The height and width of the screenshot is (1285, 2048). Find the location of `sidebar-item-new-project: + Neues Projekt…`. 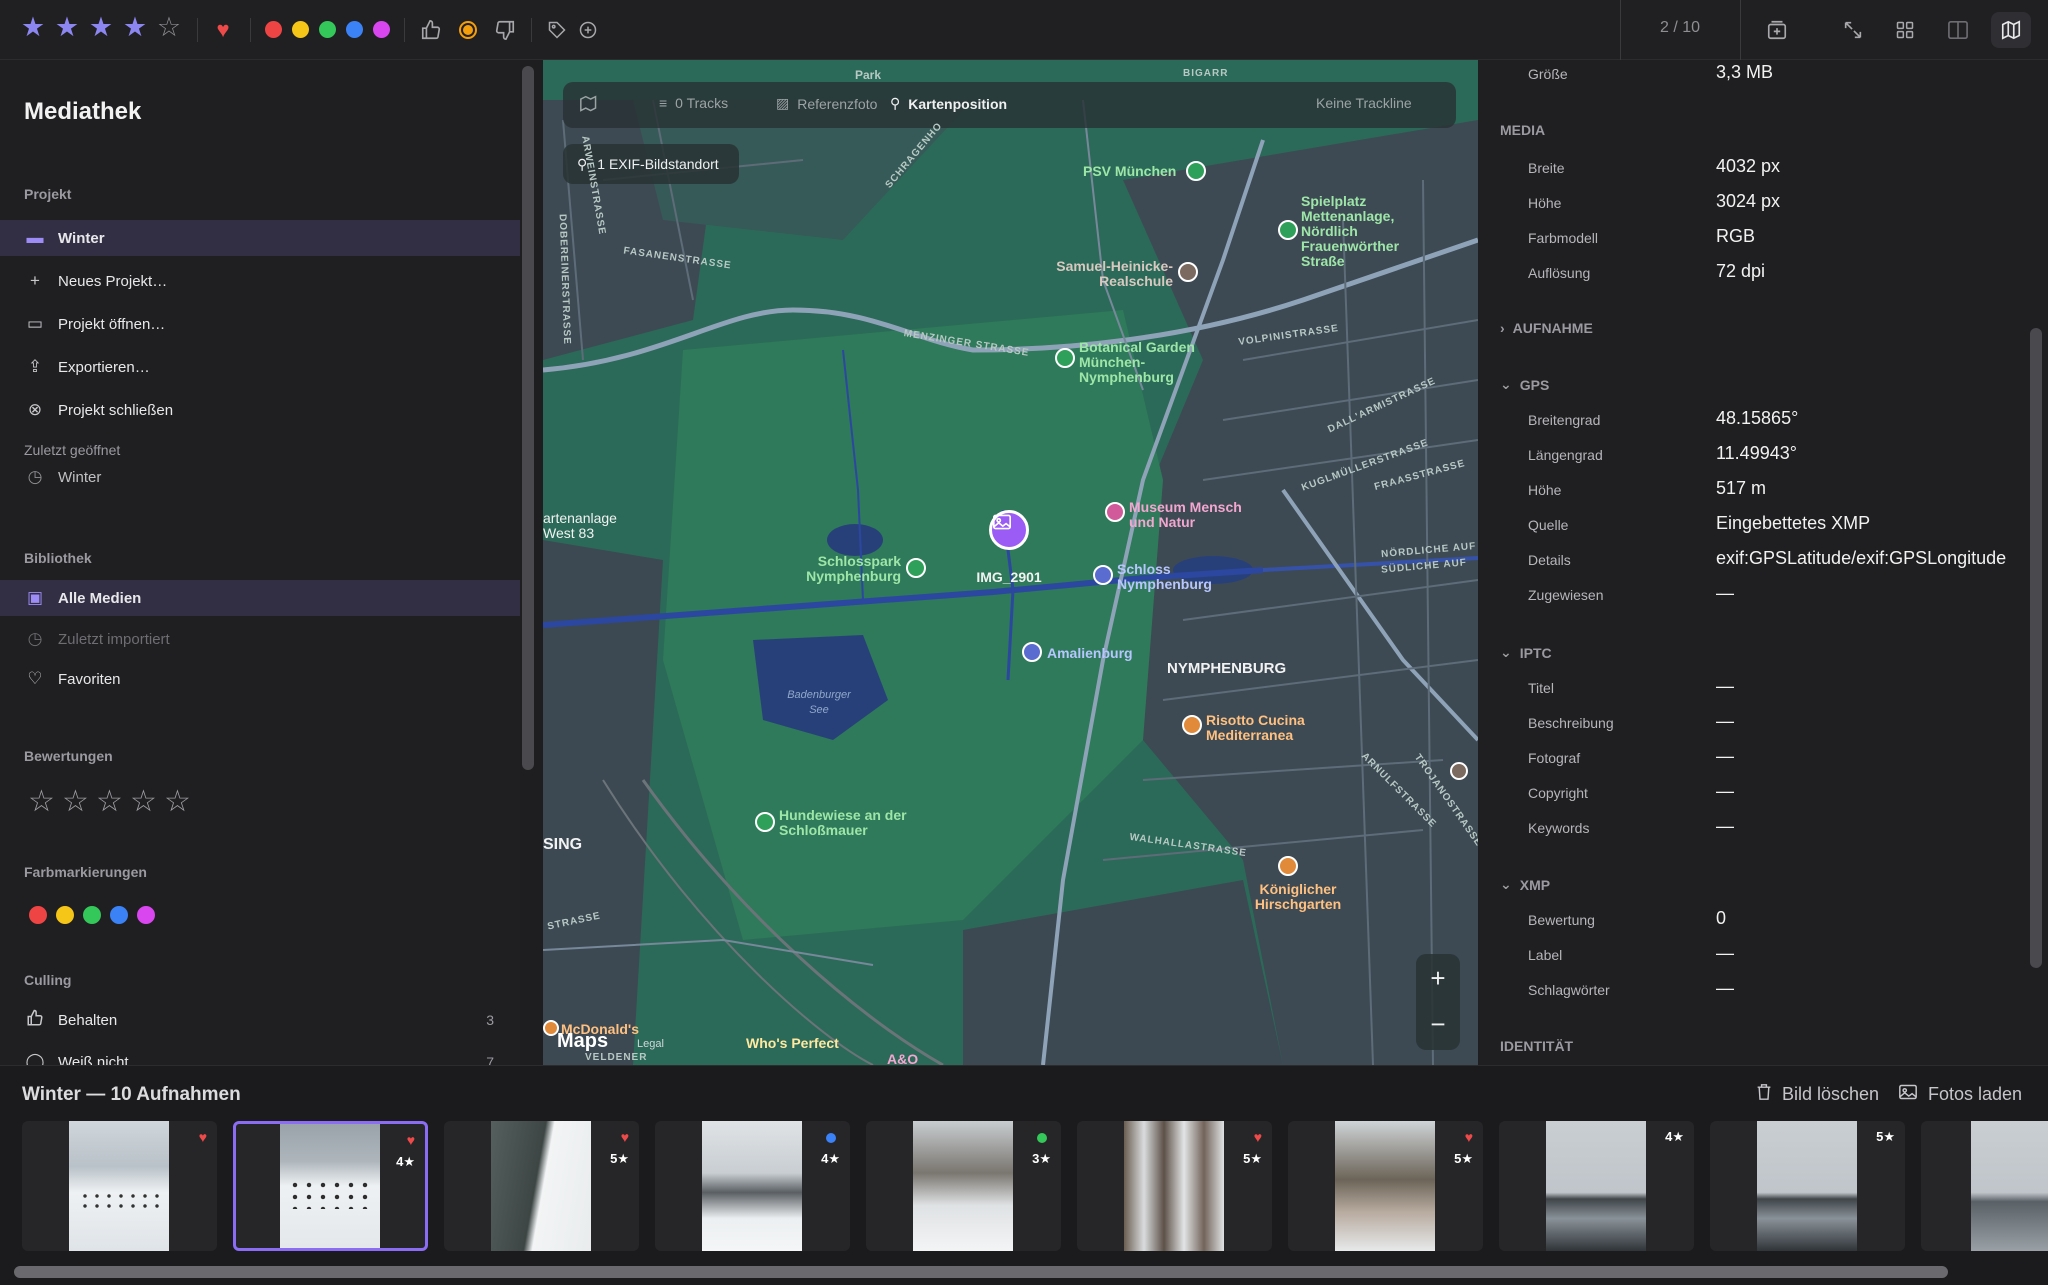

sidebar-item-new-project: + Neues Projekt… is located at coordinates (260, 281).